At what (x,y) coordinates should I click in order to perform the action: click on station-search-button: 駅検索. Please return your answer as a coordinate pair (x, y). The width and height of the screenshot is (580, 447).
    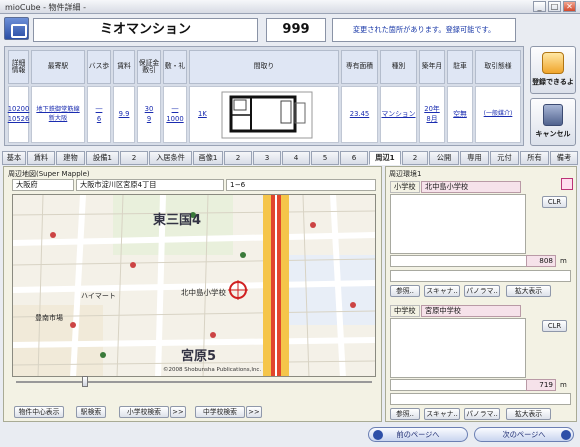
    Looking at the image, I should click on (91, 412).